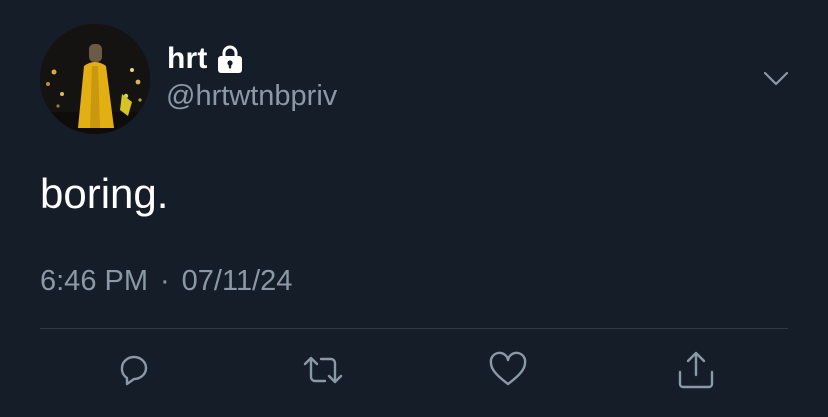 The height and width of the screenshot is (417, 828). Describe the element at coordinates (230, 59) in the screenshot. I see `lock-icon` at that location.